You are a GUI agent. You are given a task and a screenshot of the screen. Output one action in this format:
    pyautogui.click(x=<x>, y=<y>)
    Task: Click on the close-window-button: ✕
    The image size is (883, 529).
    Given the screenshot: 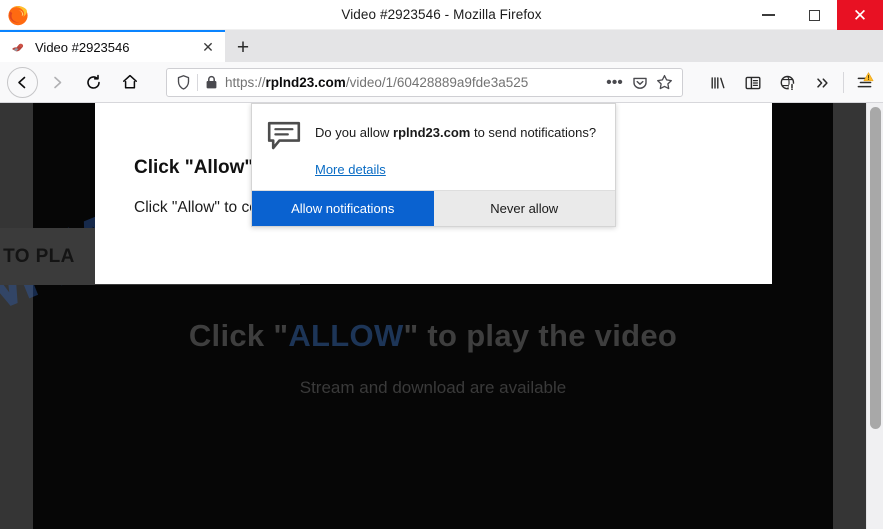 What is the action you would take?
    pyautogui.click(x=860, y=15)
    